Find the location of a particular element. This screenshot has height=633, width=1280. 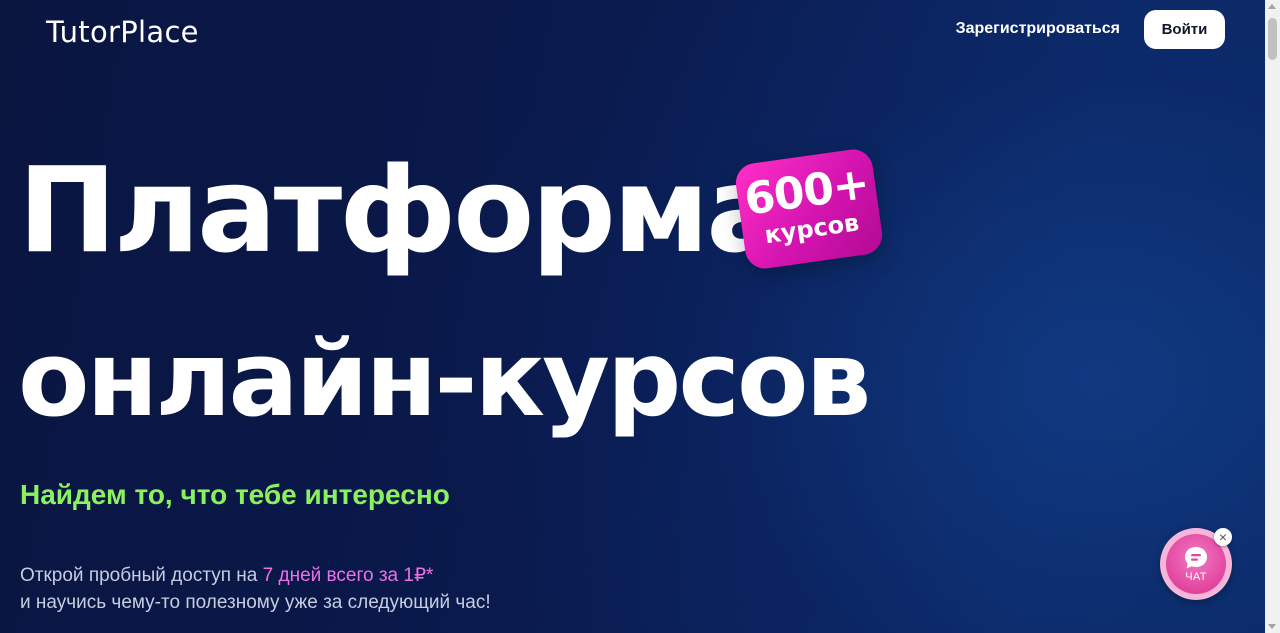

register-link: Зарегистрироваться is located at coordinates (1038, 29).